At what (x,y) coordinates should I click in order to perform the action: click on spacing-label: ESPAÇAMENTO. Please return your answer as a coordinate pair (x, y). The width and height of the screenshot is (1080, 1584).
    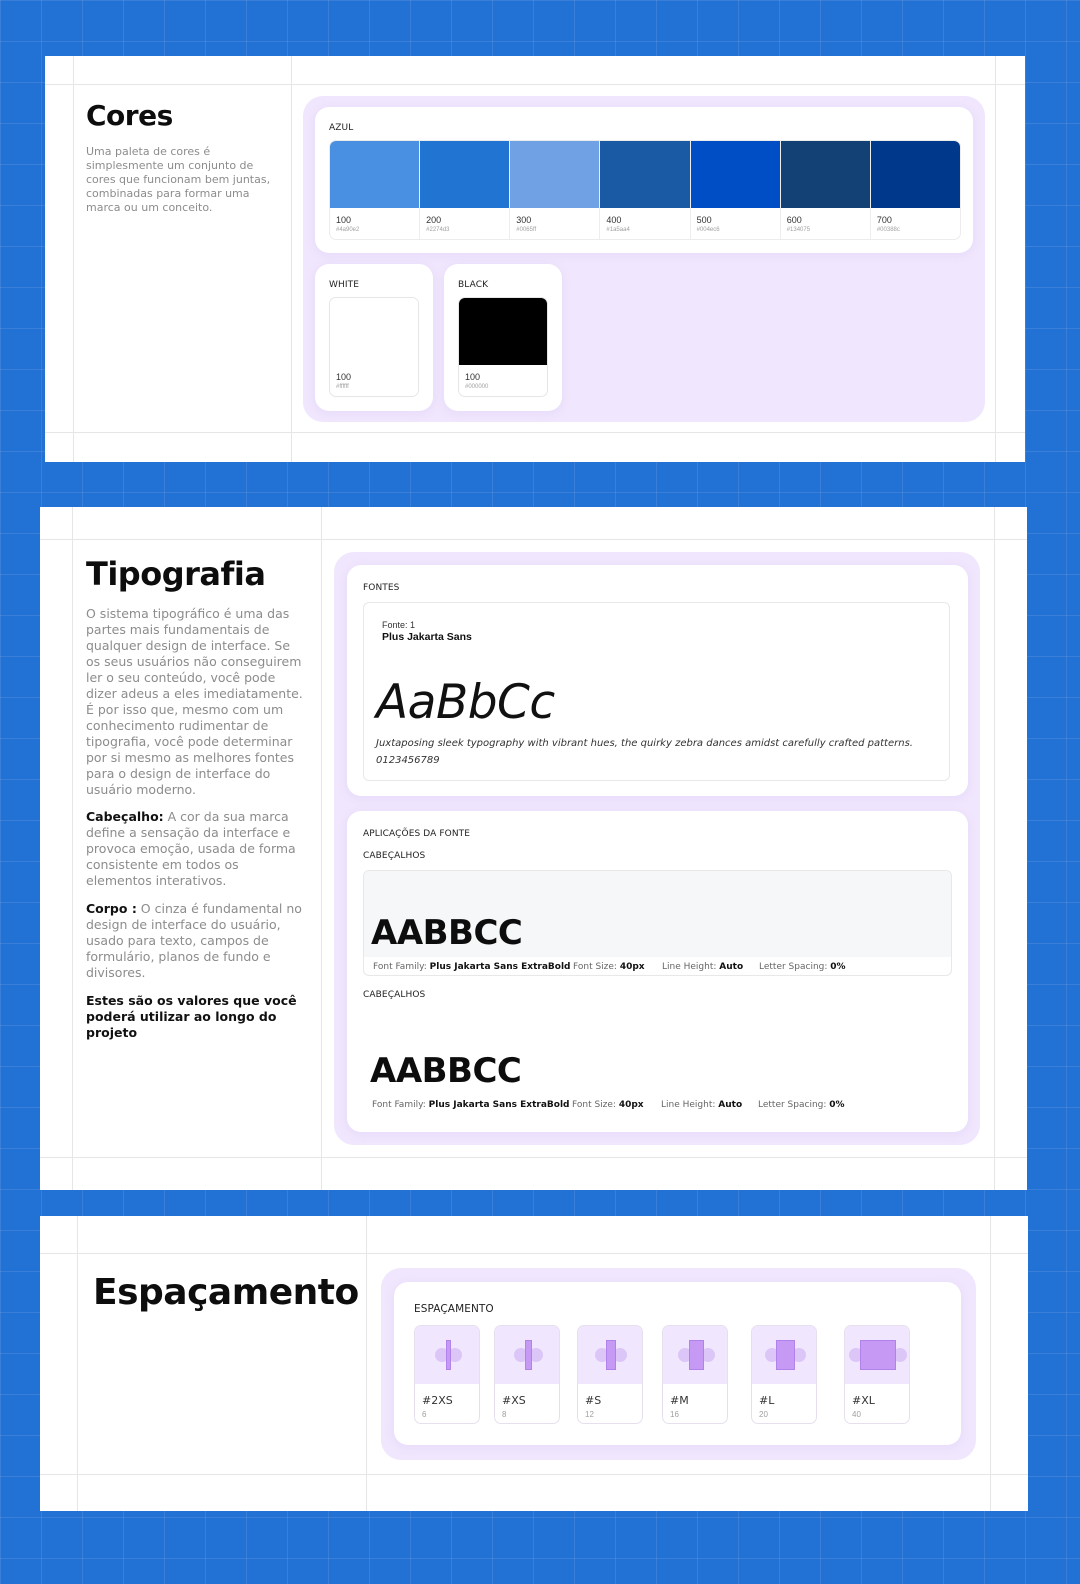
    Looking at the image, I should click on (454, 1309).